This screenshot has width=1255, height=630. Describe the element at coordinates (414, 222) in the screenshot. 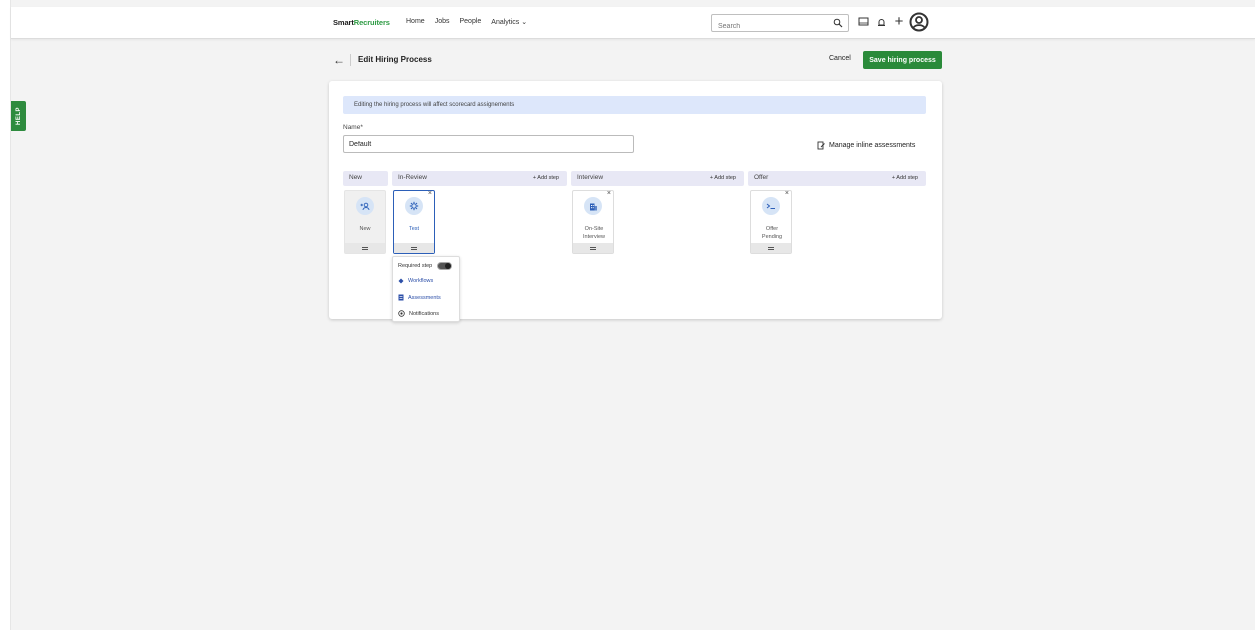

I see `step-card-test: × Test` at that location.